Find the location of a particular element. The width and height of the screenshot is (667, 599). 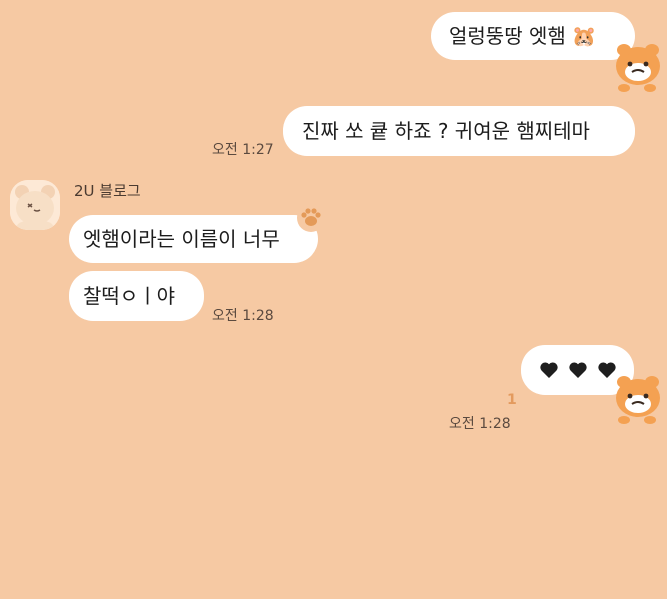

sent-message-bubble: 얼렁뚱땅 엣햄 🐹 is located at coordinates (533, 36).